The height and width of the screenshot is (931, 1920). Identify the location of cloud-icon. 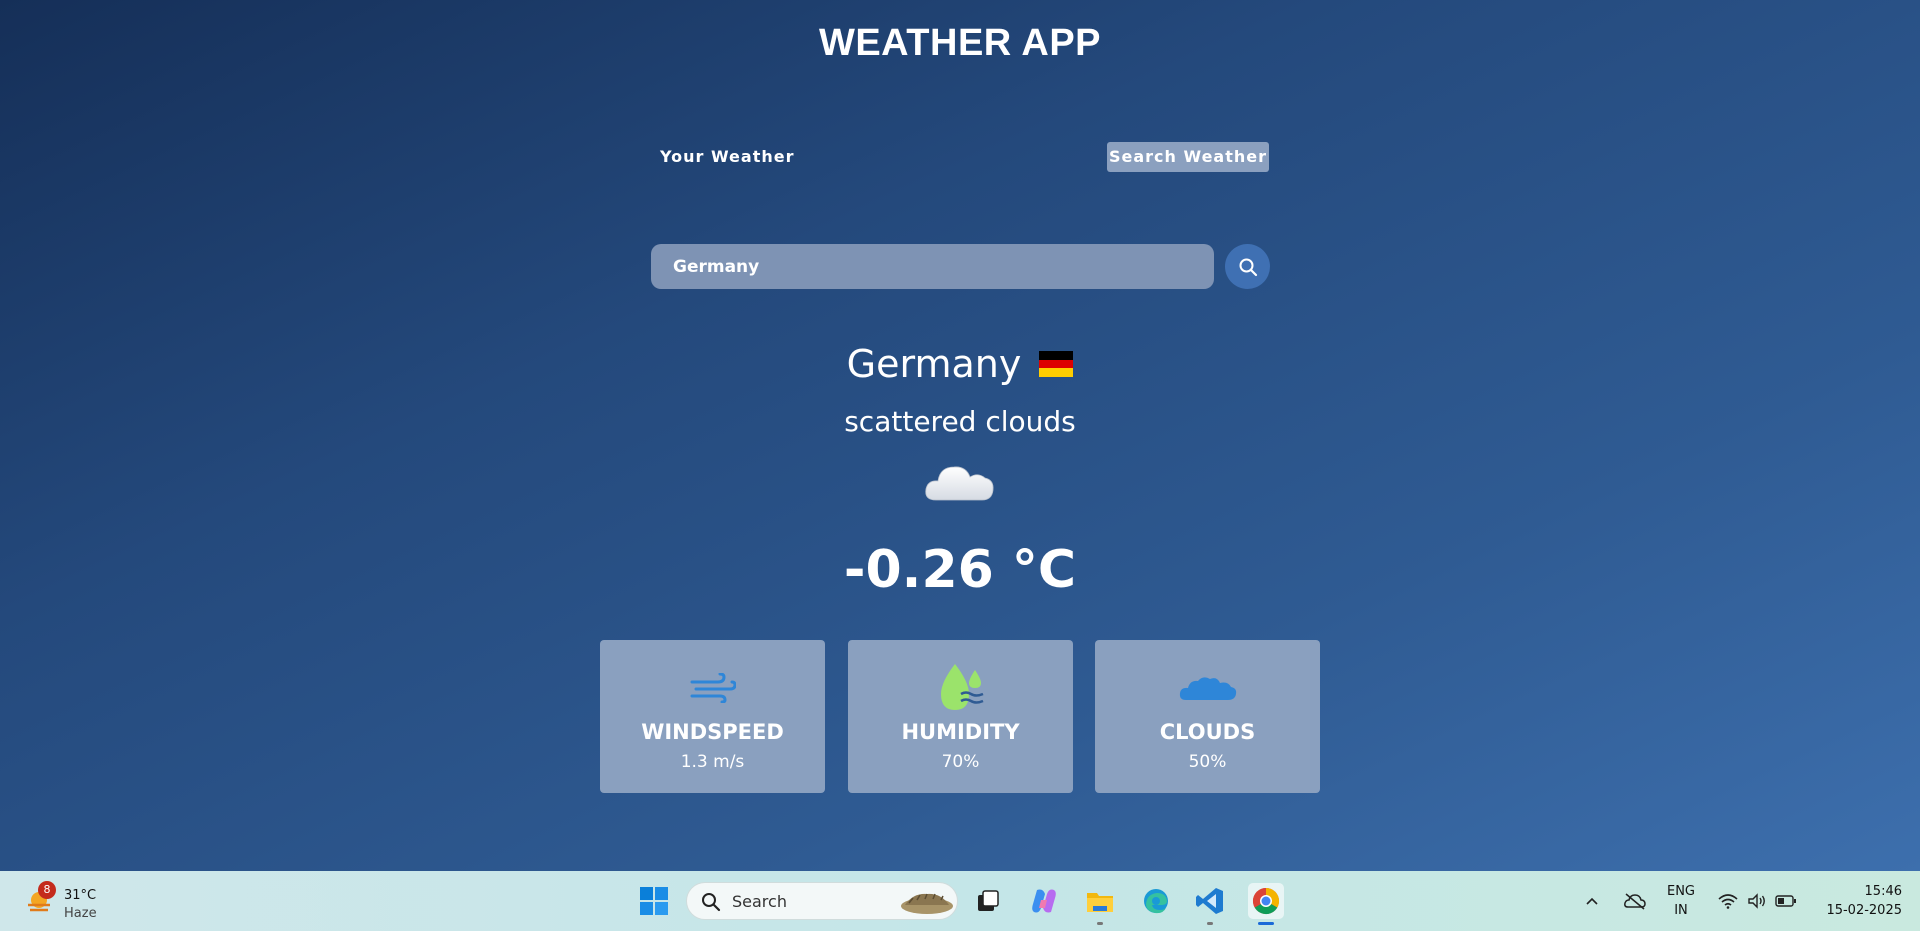
(1207, 688).